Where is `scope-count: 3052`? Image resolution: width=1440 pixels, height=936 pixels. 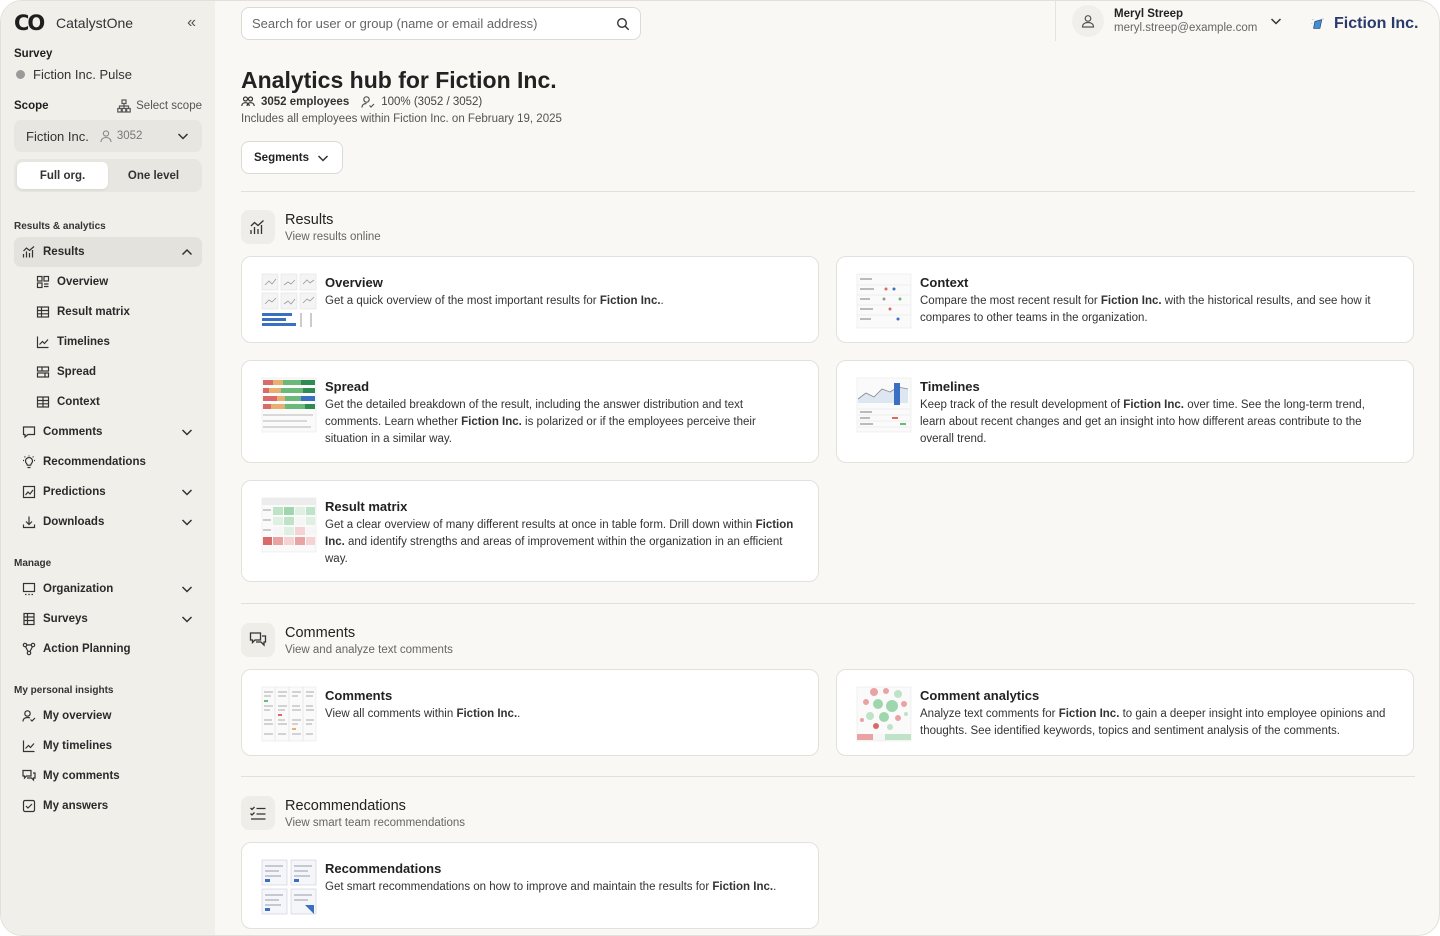
scope-count: 3052 is located at coordinates (121, 136).